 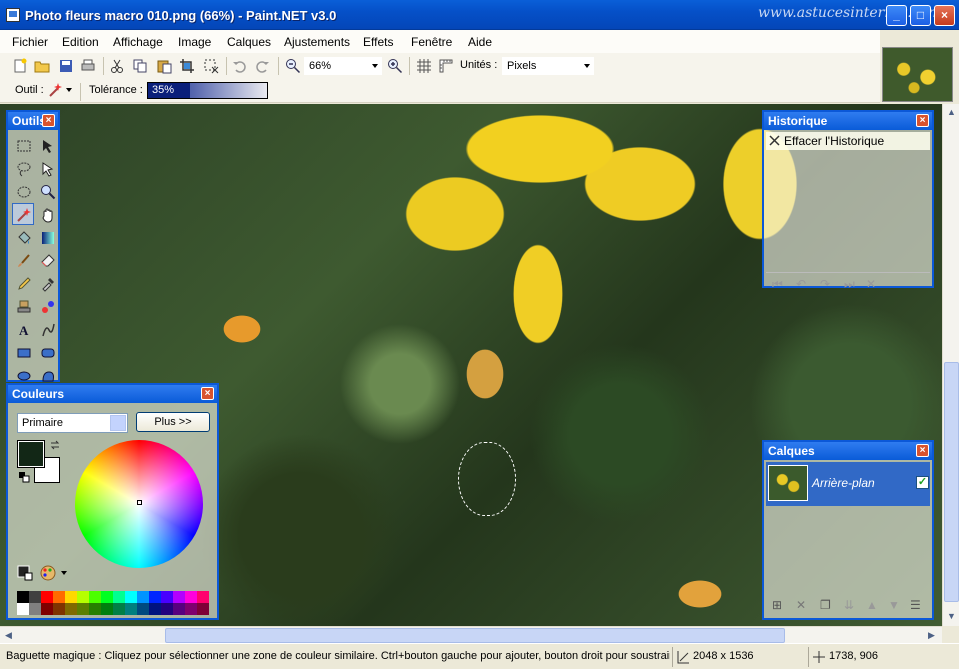 What do you see at coordinates (139, 504) in the screenshot?
I see `color-wheel` at bounding box center [139, 504].